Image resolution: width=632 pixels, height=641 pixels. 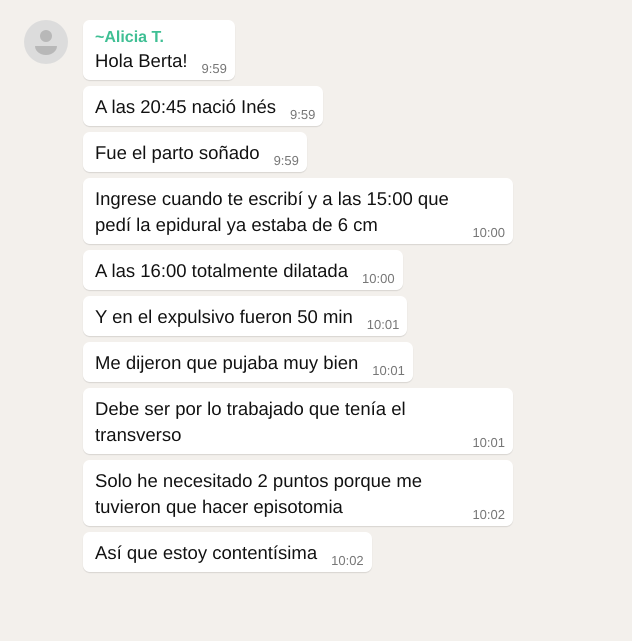 I want to click on message-text: A las 16:00 totalmente dilatada, so click(x=221, y=271).